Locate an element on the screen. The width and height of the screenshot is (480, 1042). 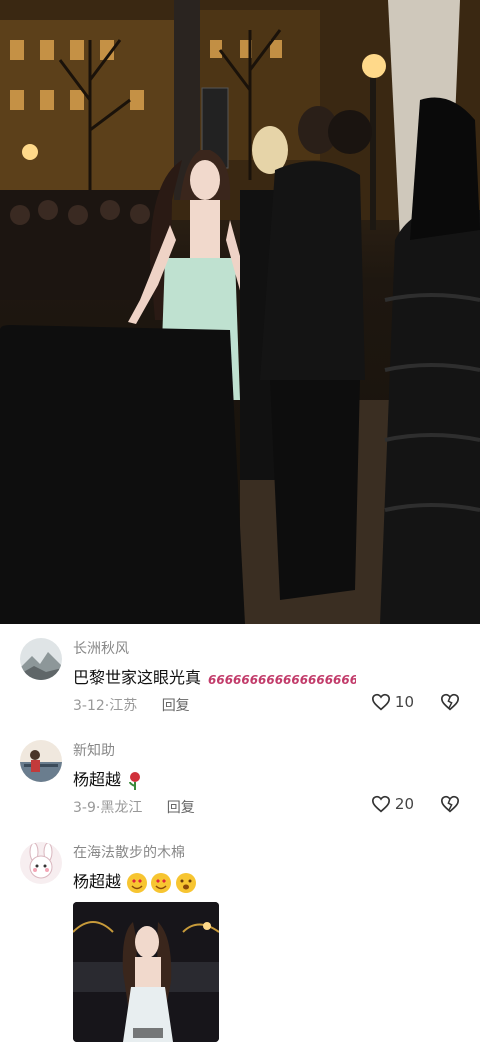
like-button: 20 is located at coordinates (392, 804).